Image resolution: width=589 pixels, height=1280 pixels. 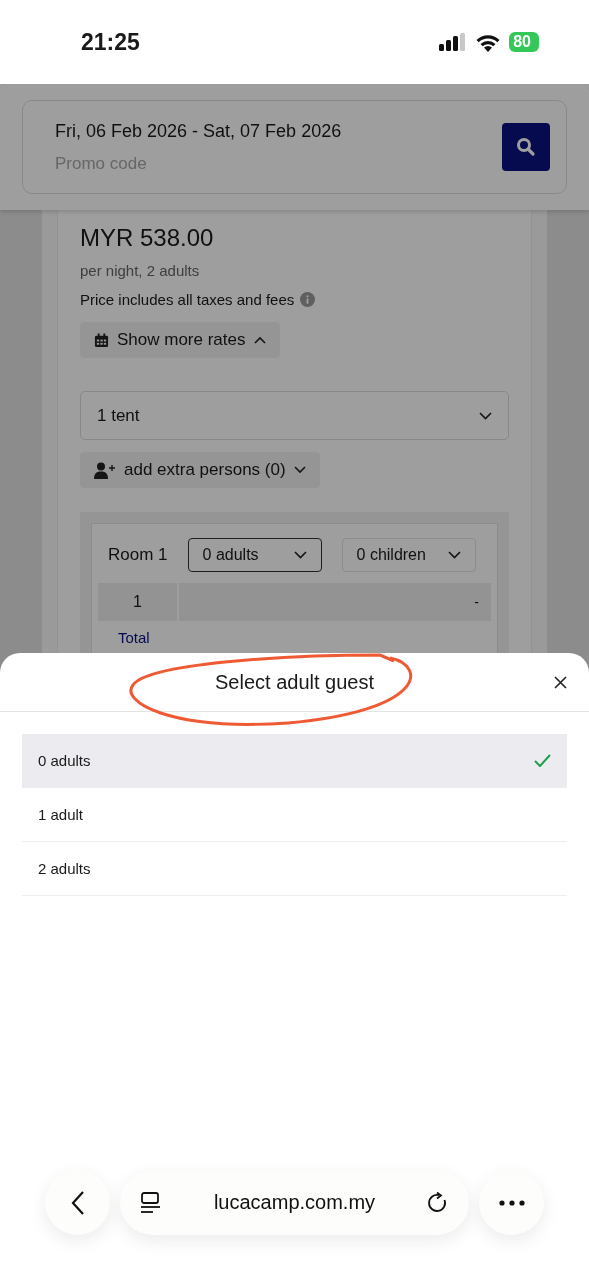 I want to click on date-range: Fri, 06 Feb 2026 - Sat, 07 Feb 2026, so click(x=198, y=131).